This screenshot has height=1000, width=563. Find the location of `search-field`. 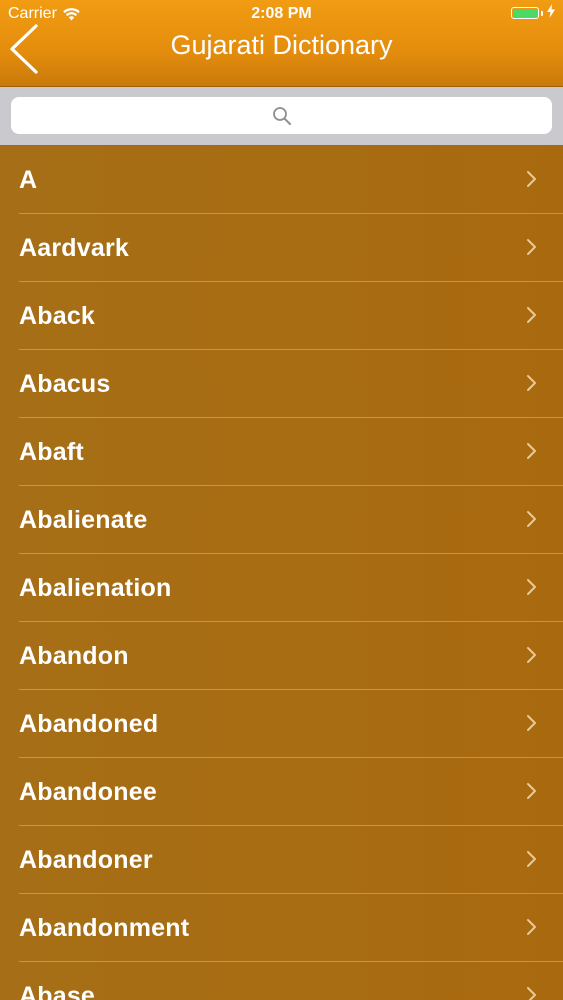

search-field is located at coordinates (281, 115).